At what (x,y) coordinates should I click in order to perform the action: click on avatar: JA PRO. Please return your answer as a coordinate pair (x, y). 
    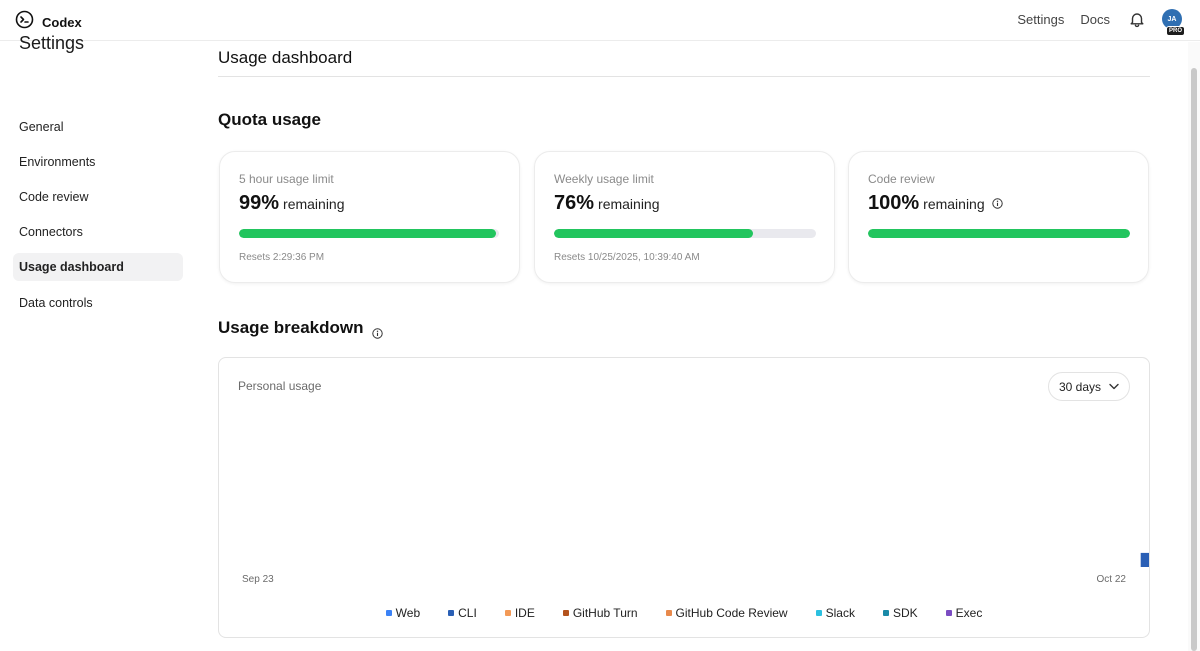
    Looking at the image, I should click on (1174, 22).